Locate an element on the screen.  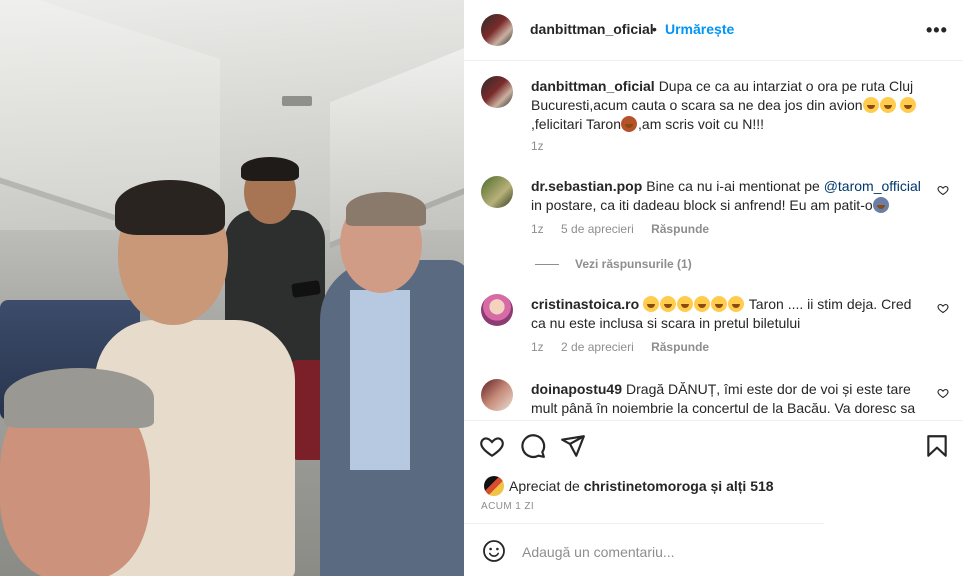
view-replies-button: Vezi răspunsurile (1) is located at coordinates (613, 264).